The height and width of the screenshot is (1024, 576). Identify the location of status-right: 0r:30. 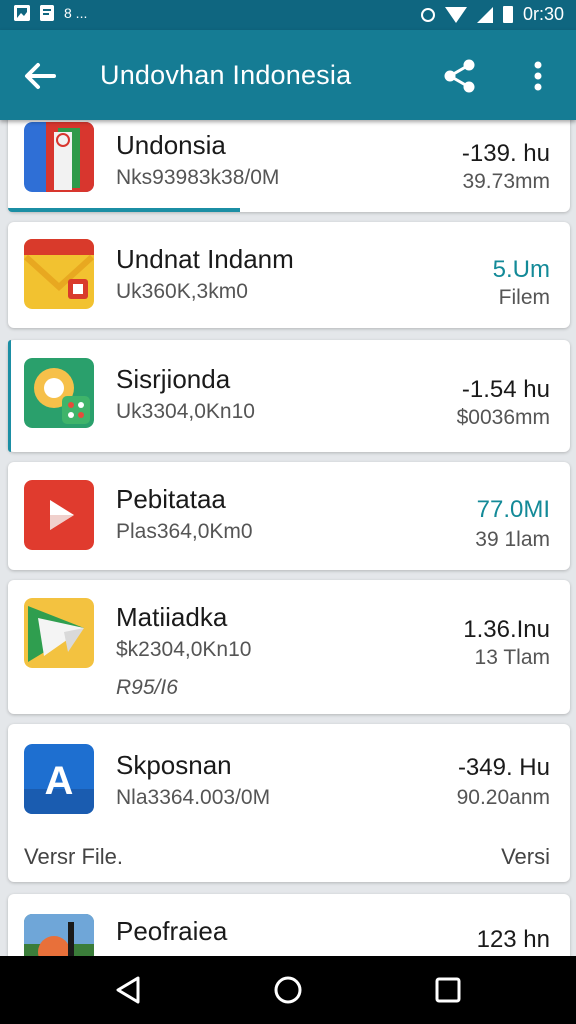
(492, 14).